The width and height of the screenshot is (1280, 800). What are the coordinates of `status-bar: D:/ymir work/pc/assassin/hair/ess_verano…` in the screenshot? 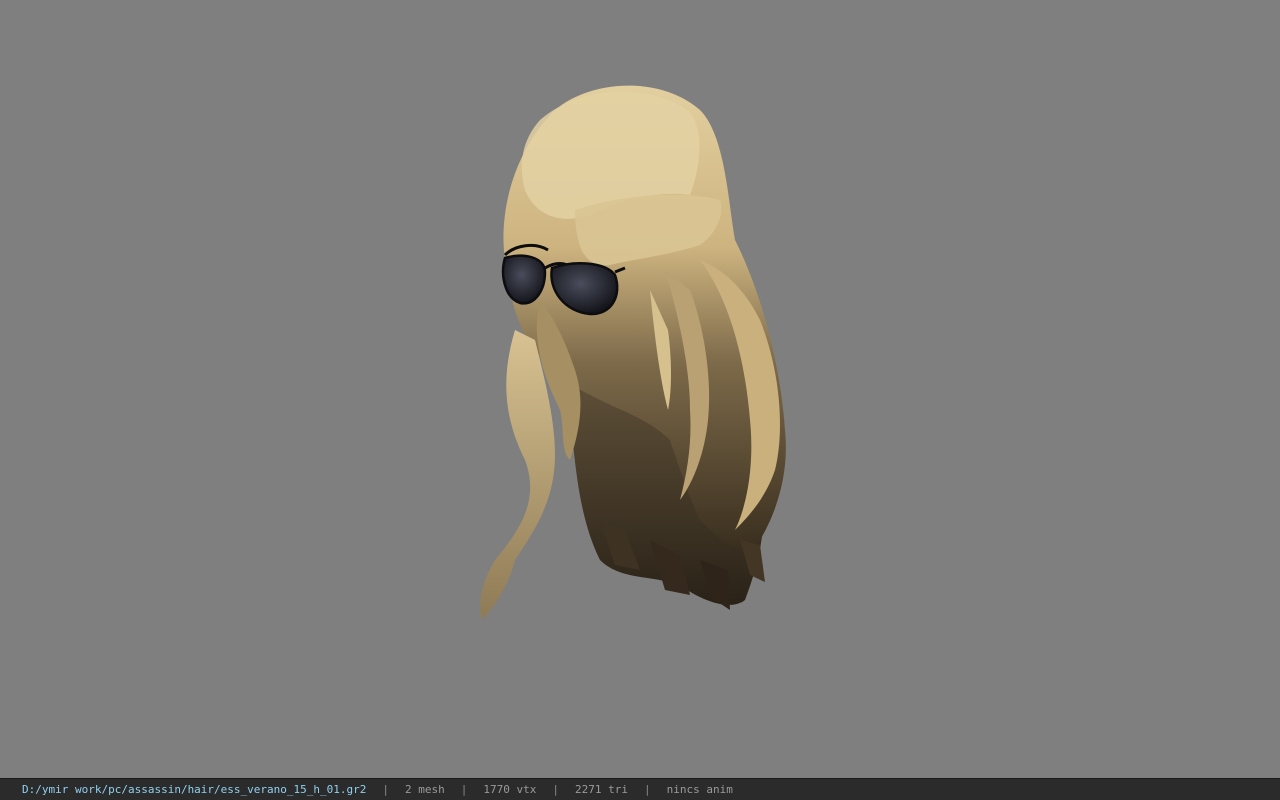 It's located at (640, 789).